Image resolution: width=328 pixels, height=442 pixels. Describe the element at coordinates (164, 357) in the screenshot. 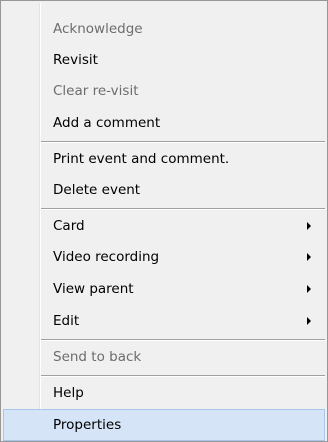

I see `menu-item-send-to-back: Send to back` at that location.